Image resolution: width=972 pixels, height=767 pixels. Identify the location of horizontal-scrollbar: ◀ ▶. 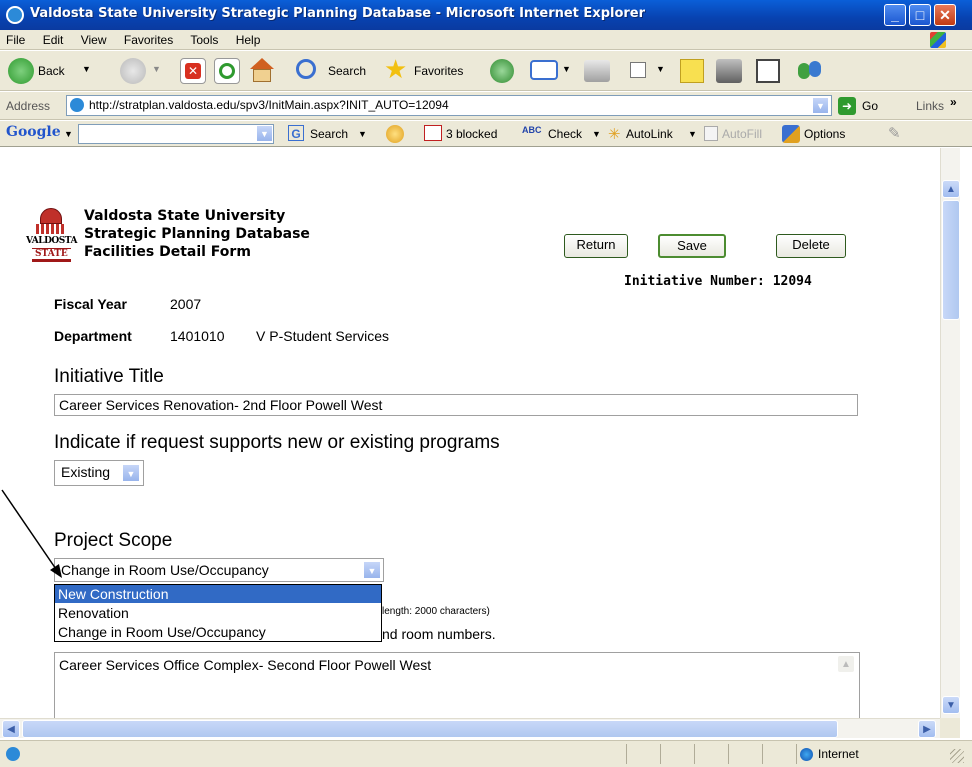
(470, 728).